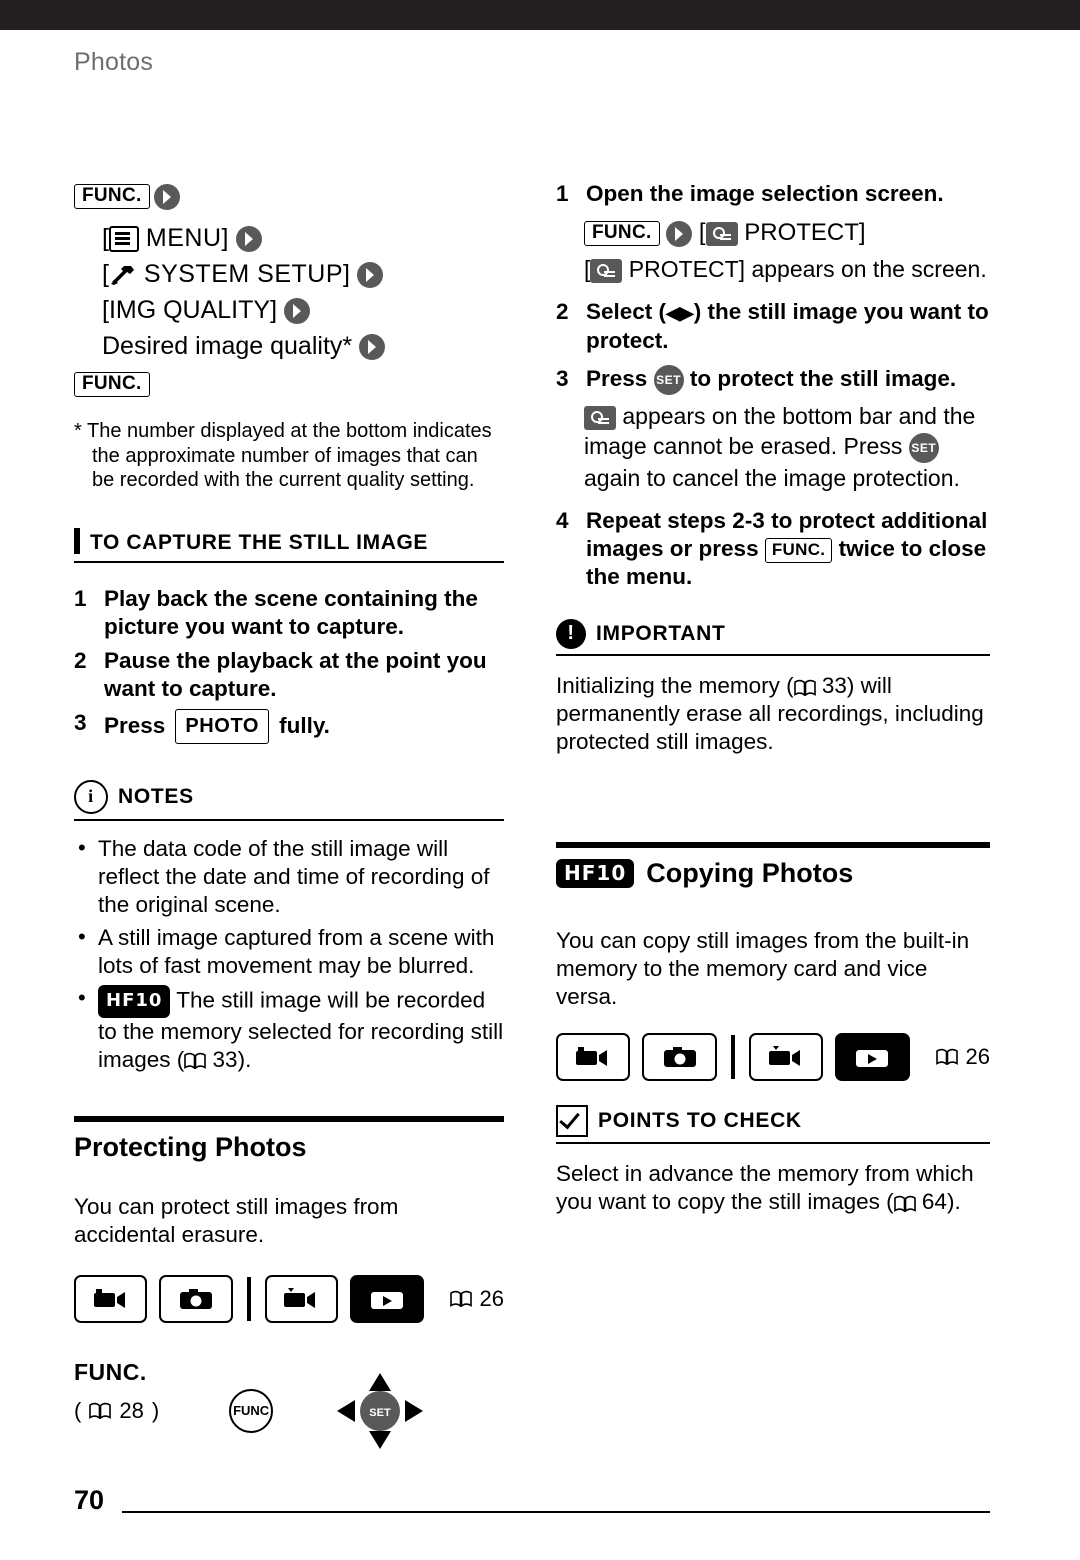  Describe the element at coordinates (765, 193) in the screenshot. I see `step-text: Open the image selection screen.` at that location.